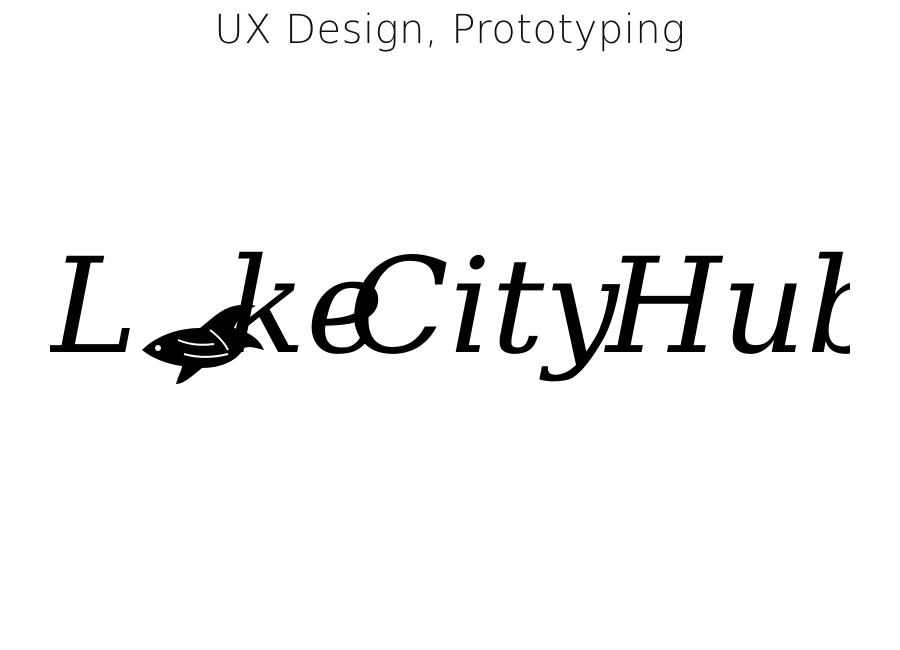 Image resolution: width=900 pixels, height=650 pixels. I want to click on logo-letter-l: L, so click(94, 308).